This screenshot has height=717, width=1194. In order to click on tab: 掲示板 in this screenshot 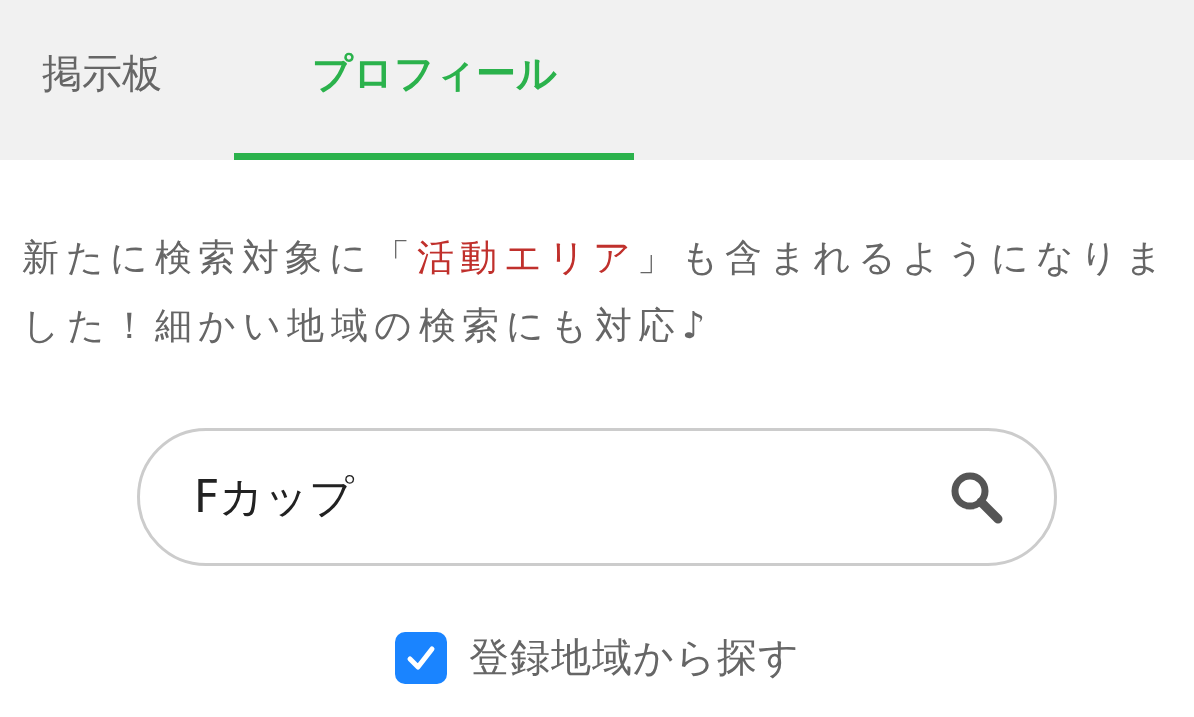, I will do `click(102, 80)`.